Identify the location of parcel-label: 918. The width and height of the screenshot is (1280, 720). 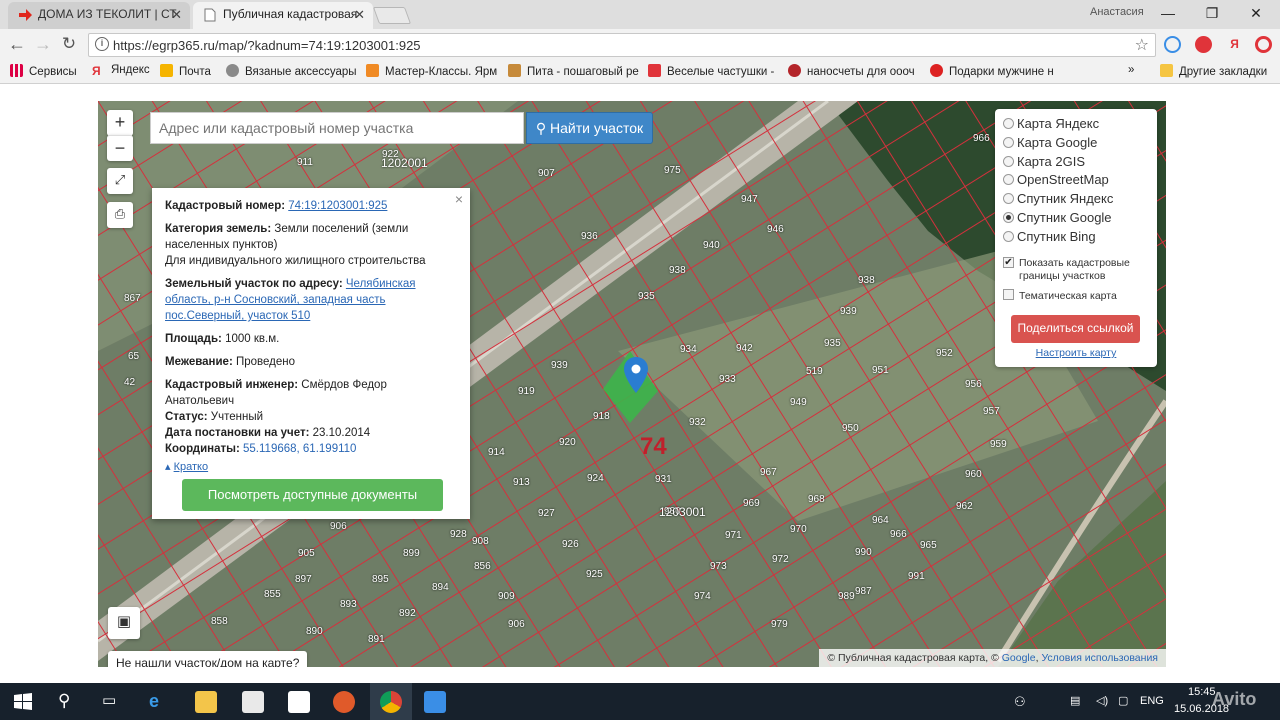
(601, 416).